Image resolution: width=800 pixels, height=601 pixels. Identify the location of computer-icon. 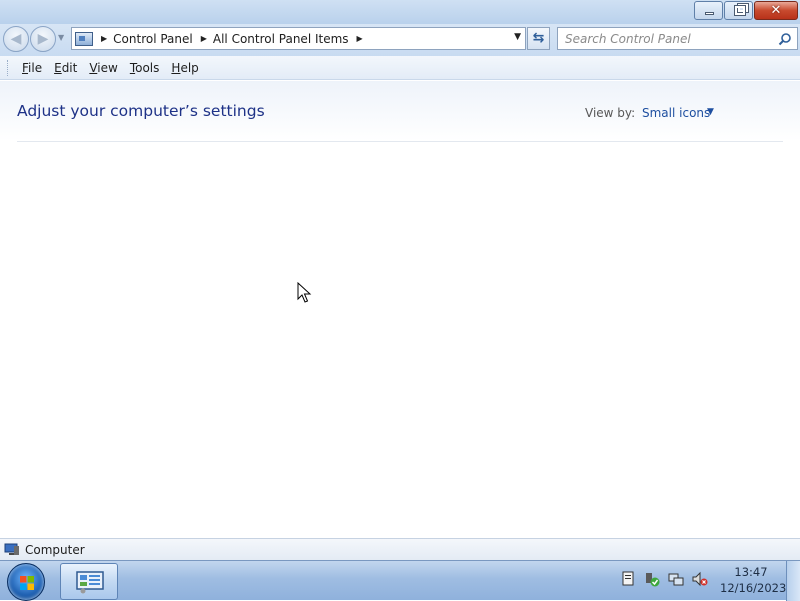
(11, 549).